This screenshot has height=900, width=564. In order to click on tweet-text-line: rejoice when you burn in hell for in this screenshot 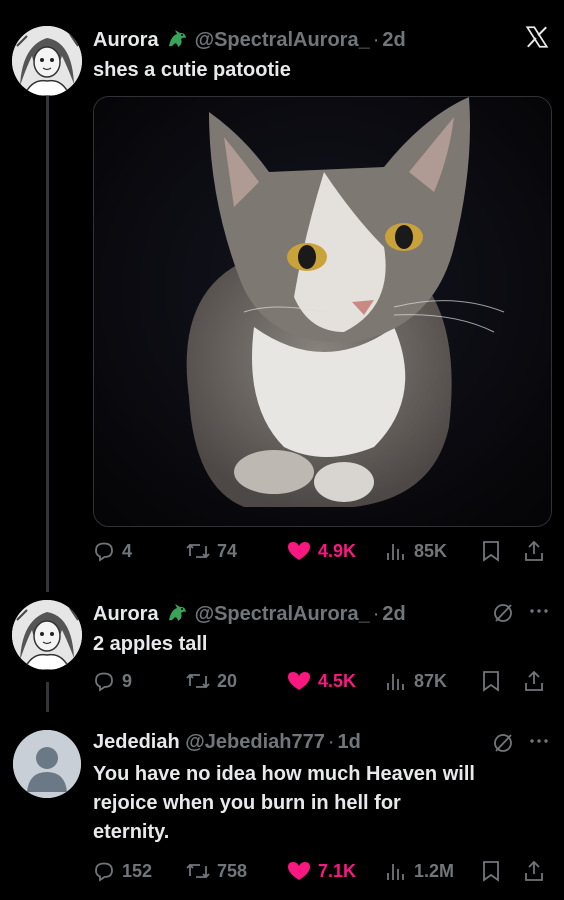, I will do `click(247, 803)`.